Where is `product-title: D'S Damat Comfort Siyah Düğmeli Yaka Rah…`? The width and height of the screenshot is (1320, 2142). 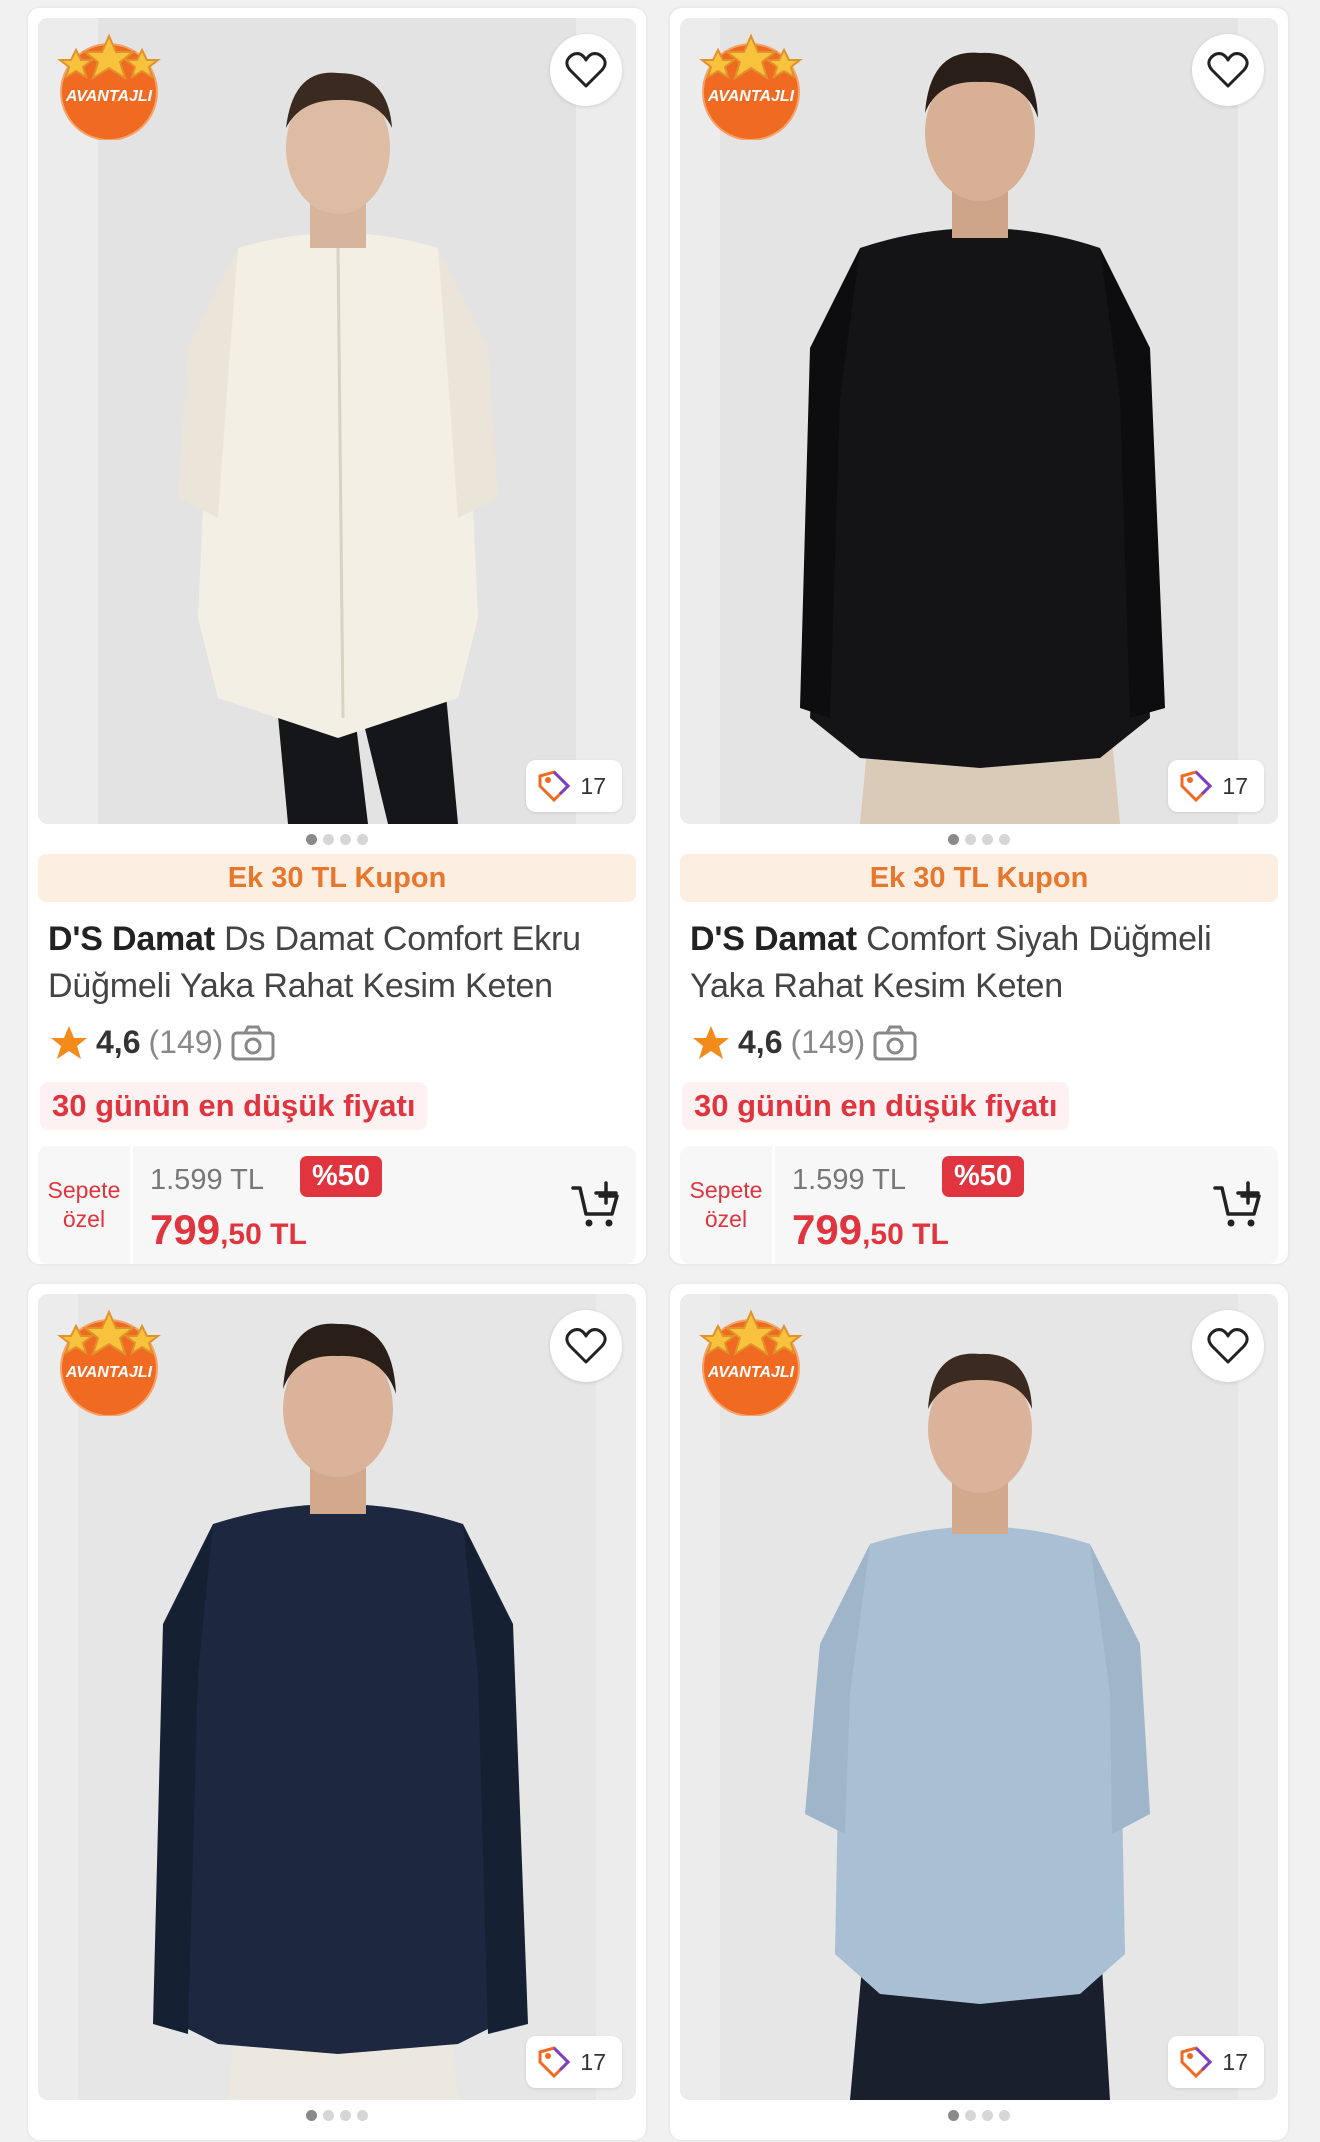
product-title: D'S Damat Comfort Siyah Düğmeli Yaka Rah… is located at coordinates (985, 963).